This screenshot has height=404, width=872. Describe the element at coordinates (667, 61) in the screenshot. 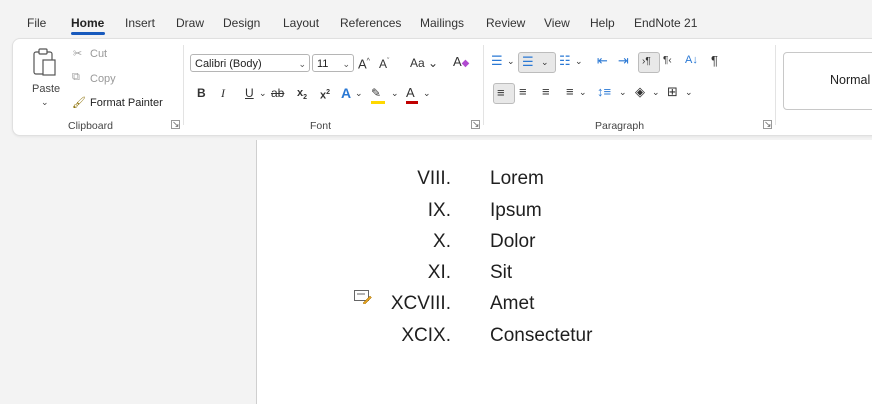

I see `rtl-icon: ¶‹` at that location.